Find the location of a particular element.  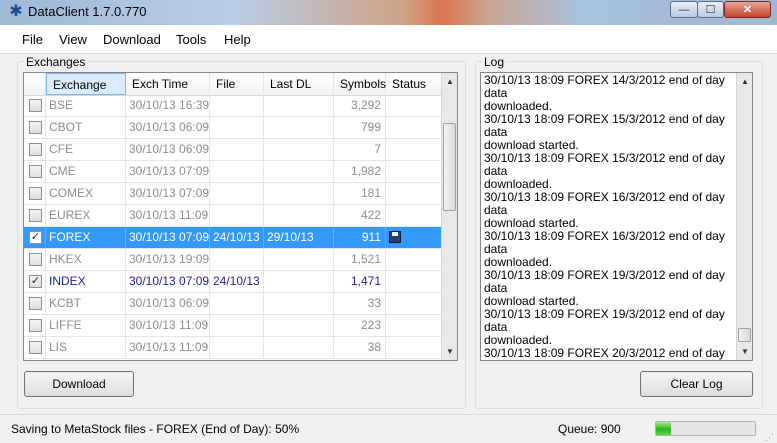

table-row: CBOT 30/10/13 06:09 799 is located at coordinates (233, 128).